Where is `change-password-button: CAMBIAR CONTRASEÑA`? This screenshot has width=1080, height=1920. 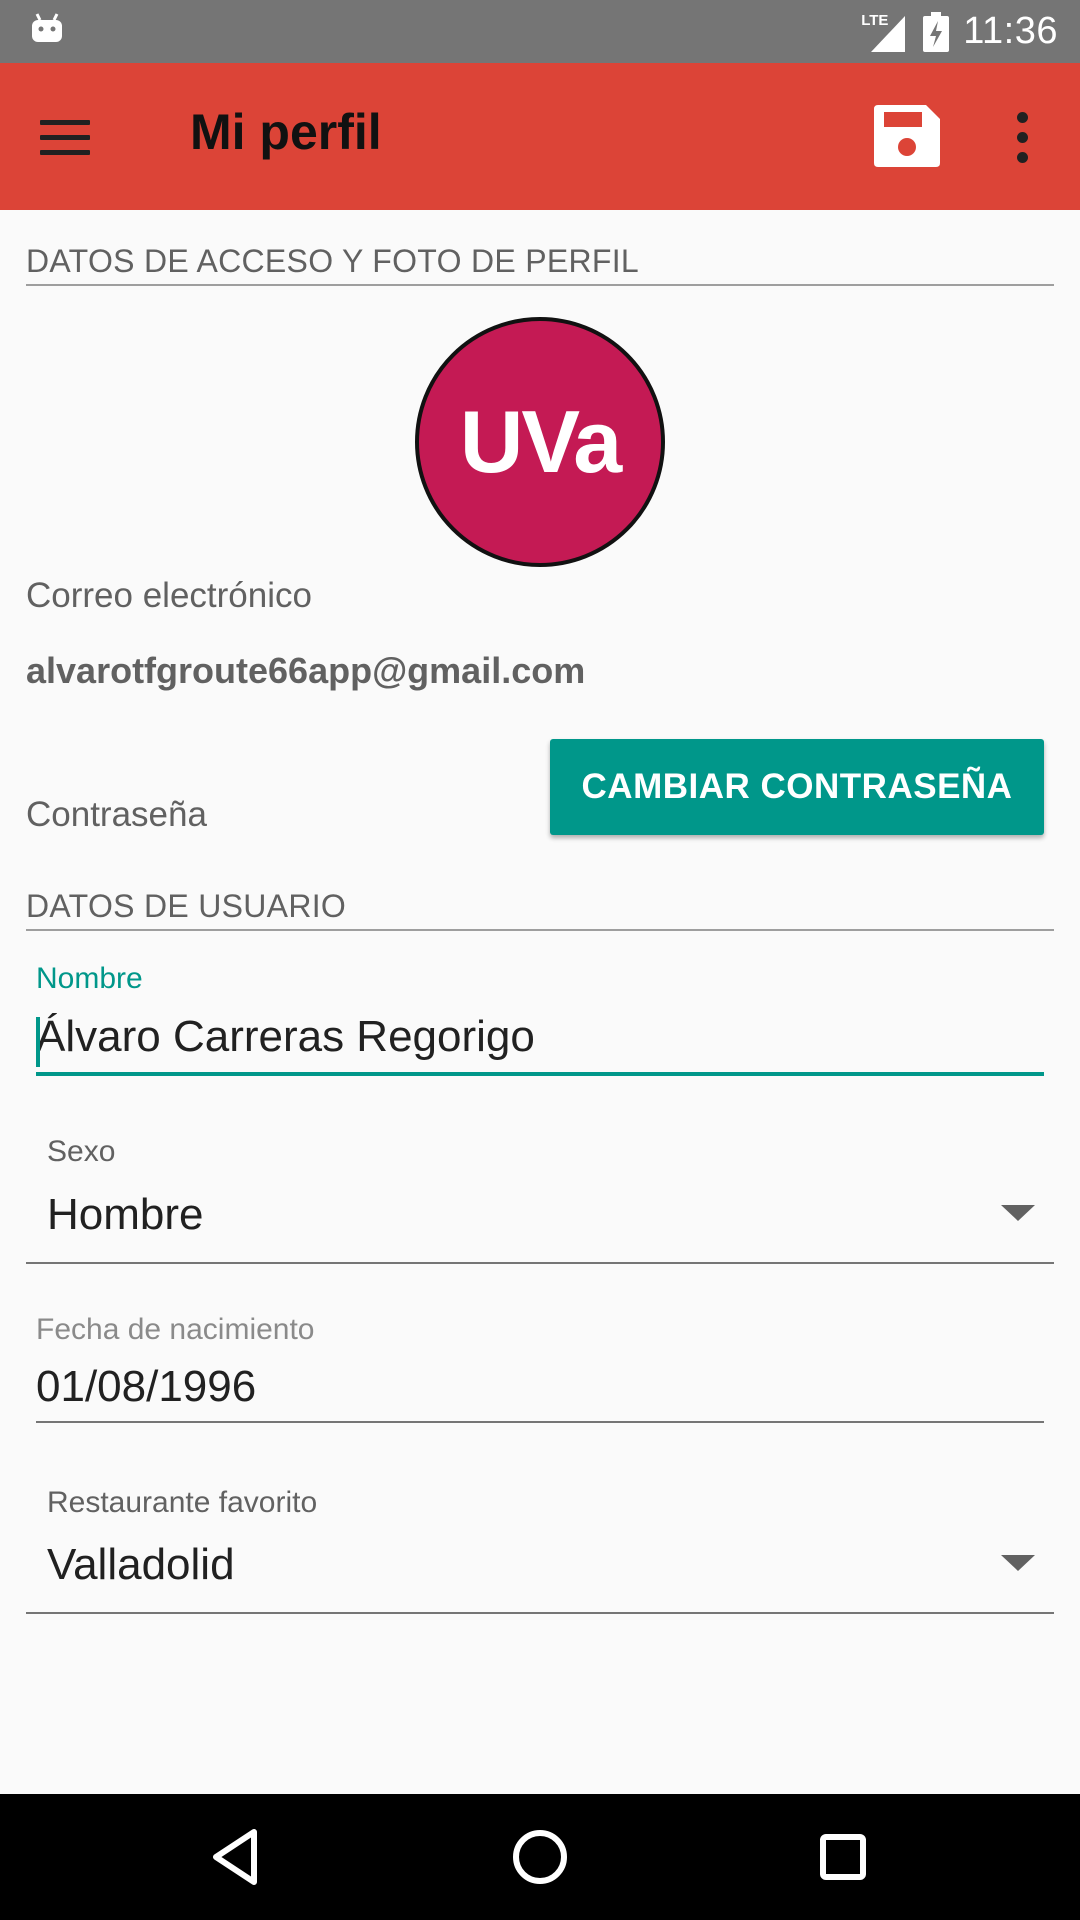 change-password-button: CAMBIAR CONTRASEÑA is located at coordinates (797, 787).